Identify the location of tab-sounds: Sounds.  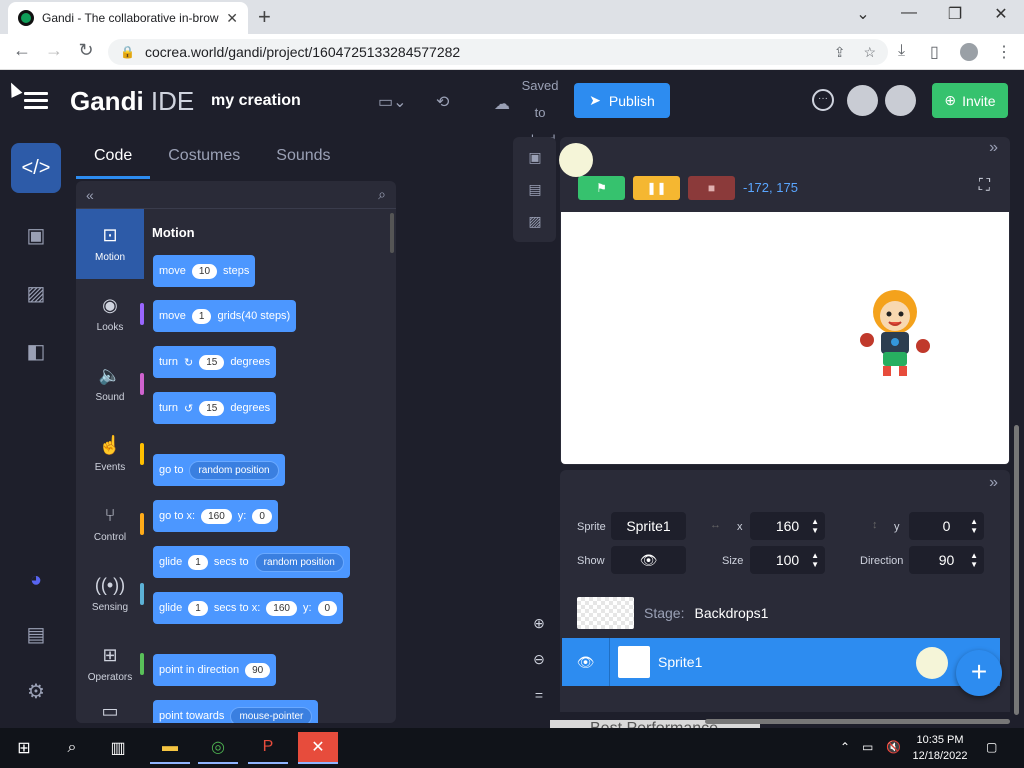
(303, 155).